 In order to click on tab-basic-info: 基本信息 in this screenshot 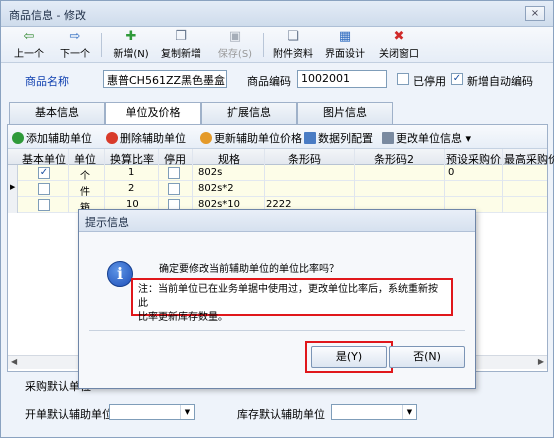, I will do `click(57, 113)`.